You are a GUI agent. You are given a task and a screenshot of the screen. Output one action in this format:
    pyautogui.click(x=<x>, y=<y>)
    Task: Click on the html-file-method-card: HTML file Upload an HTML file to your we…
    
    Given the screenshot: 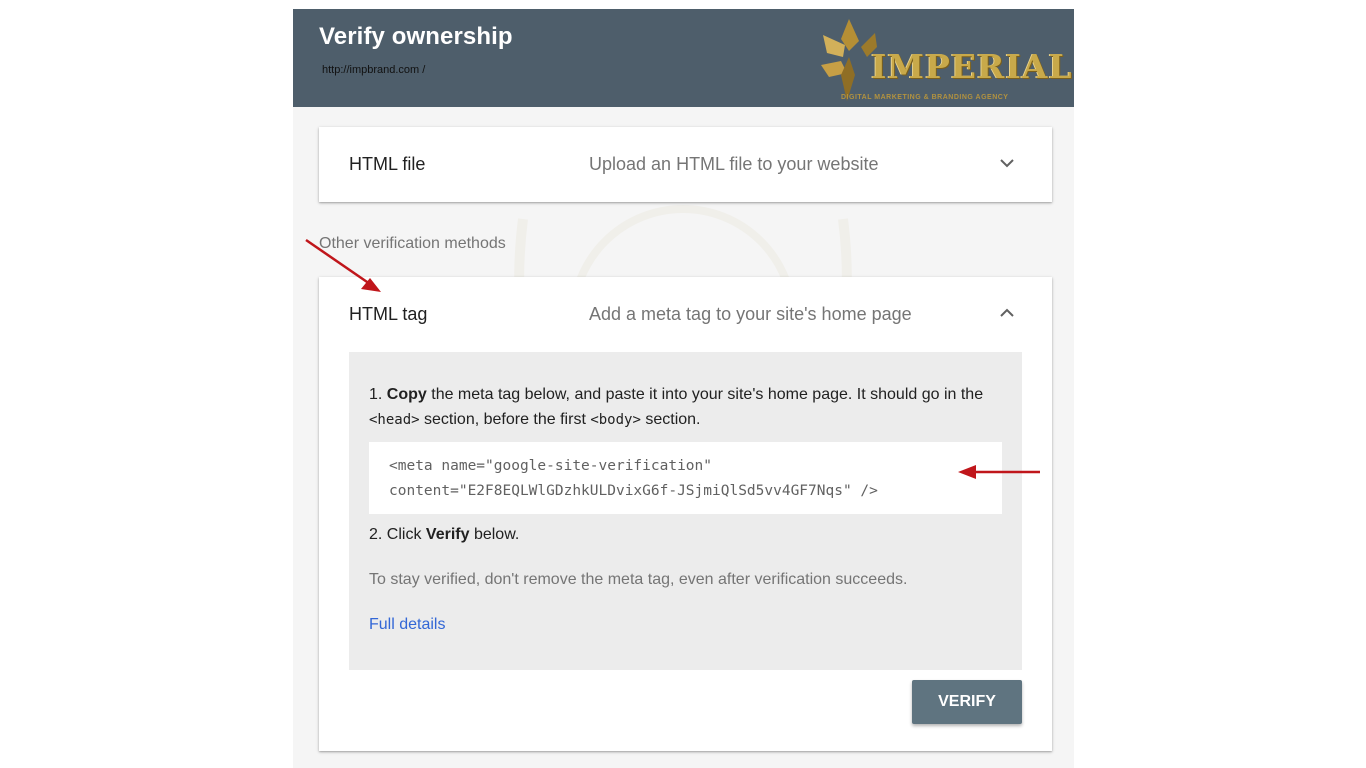 What is the action you would take?
    pyautogui.click(x=685, y=164)
    